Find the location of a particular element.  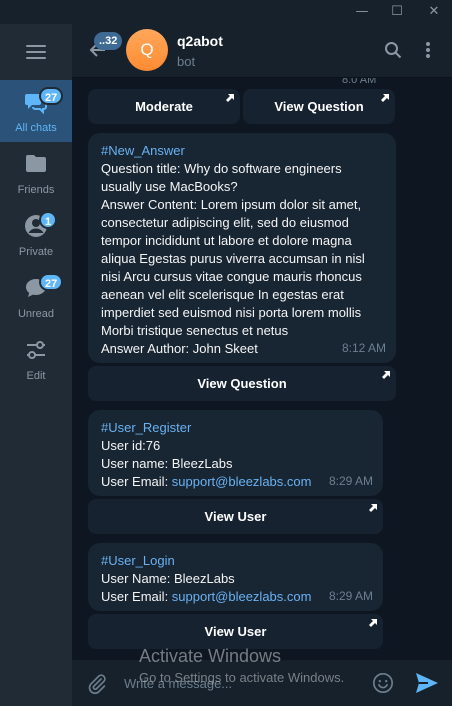

folder-private: 1 Private is located at coordinates (36, 235).